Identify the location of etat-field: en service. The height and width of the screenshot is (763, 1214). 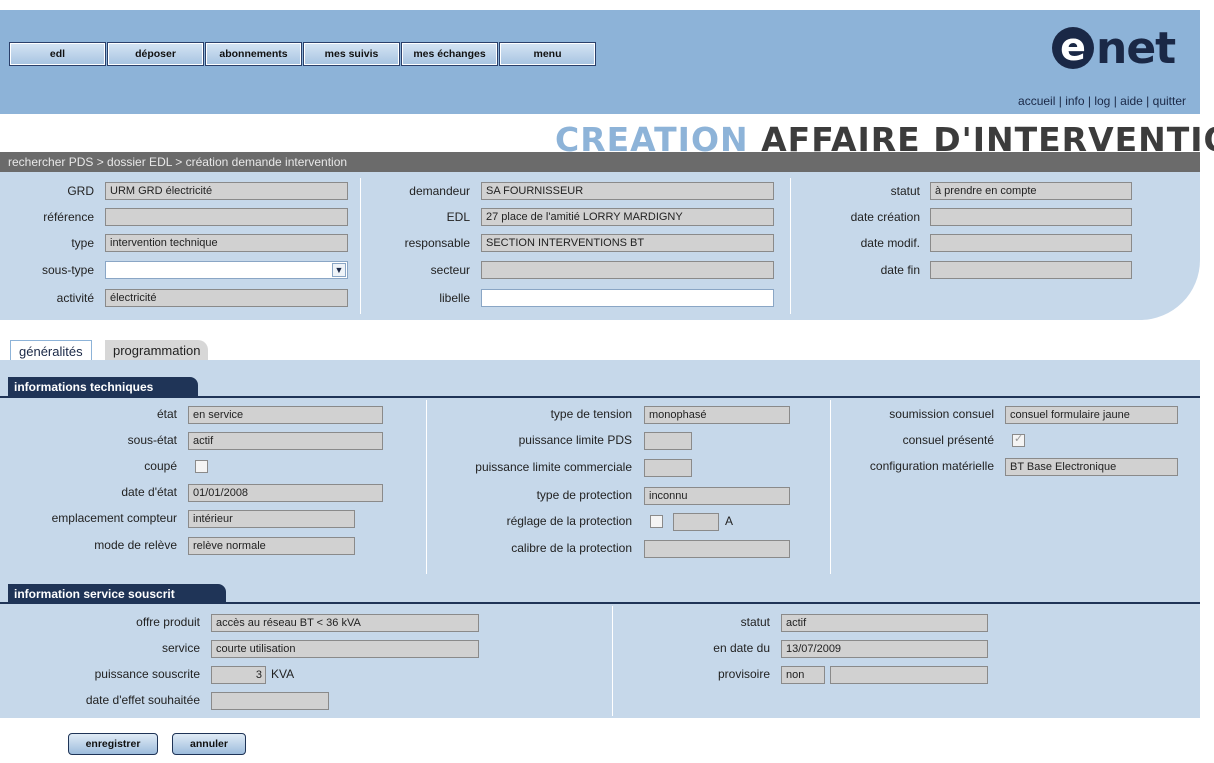
(285, 415).